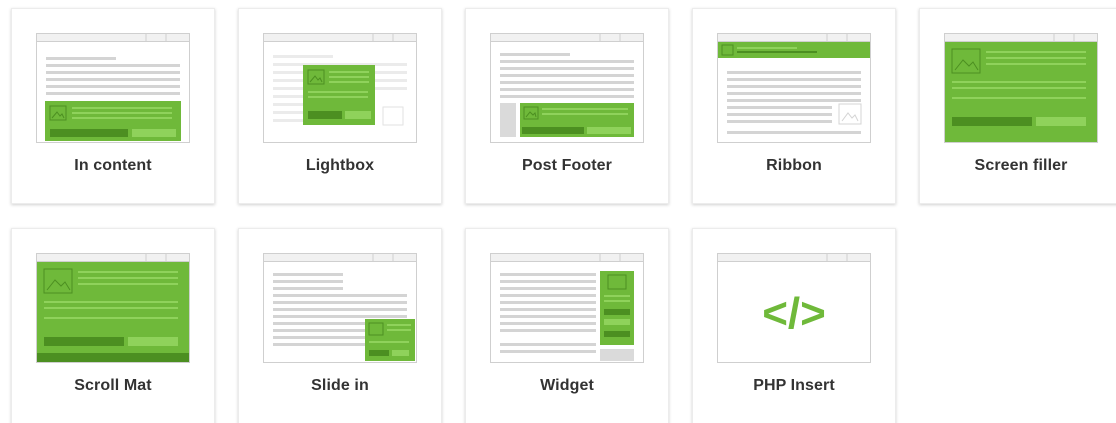 Image resolution: width=1116 pixels, height=423 pixels. Describe the element at coordinates (567, 308) in the screenshot. I see `widget-layout-icon` at that location.